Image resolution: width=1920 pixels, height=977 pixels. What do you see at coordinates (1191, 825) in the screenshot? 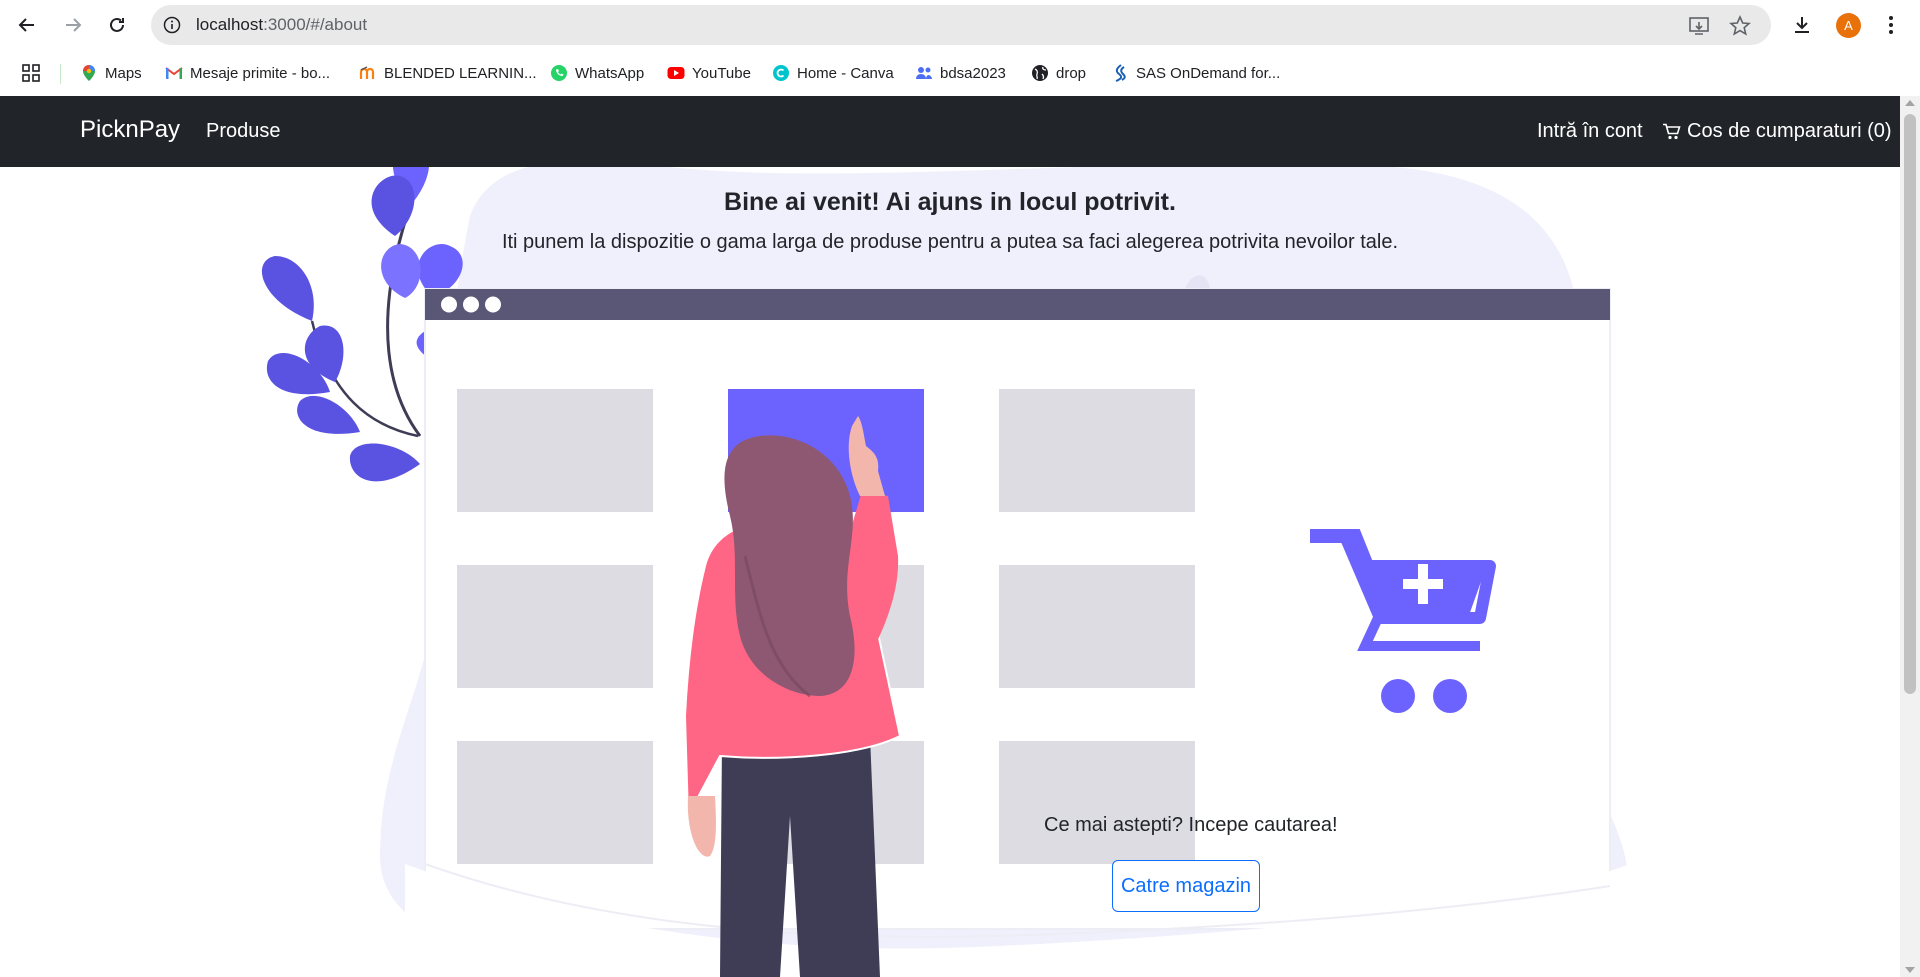
I see `cta-text: Ce mai astepti? Incepe cautarea!` at bounding box center [1191, 825].